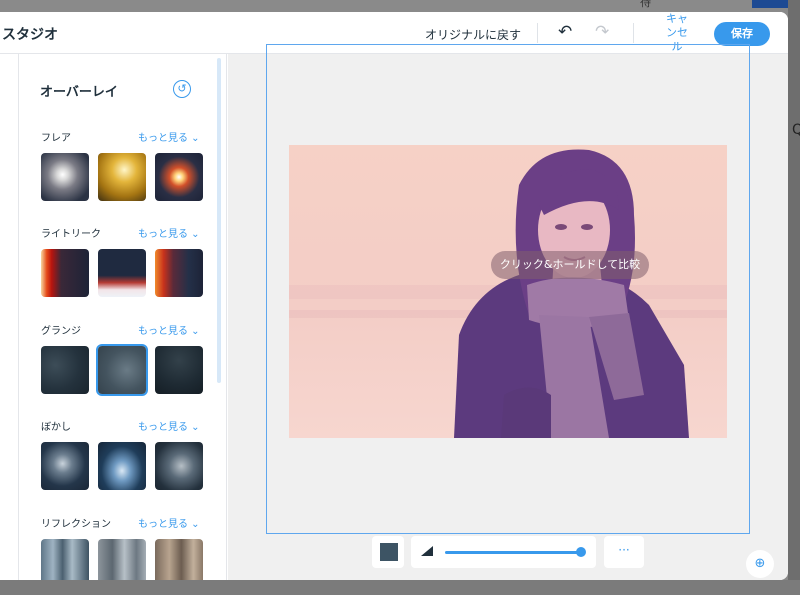 The width and height of the screenshot is (800, 595). I want to click on studio-title: スタジオ, so click(30, 35).